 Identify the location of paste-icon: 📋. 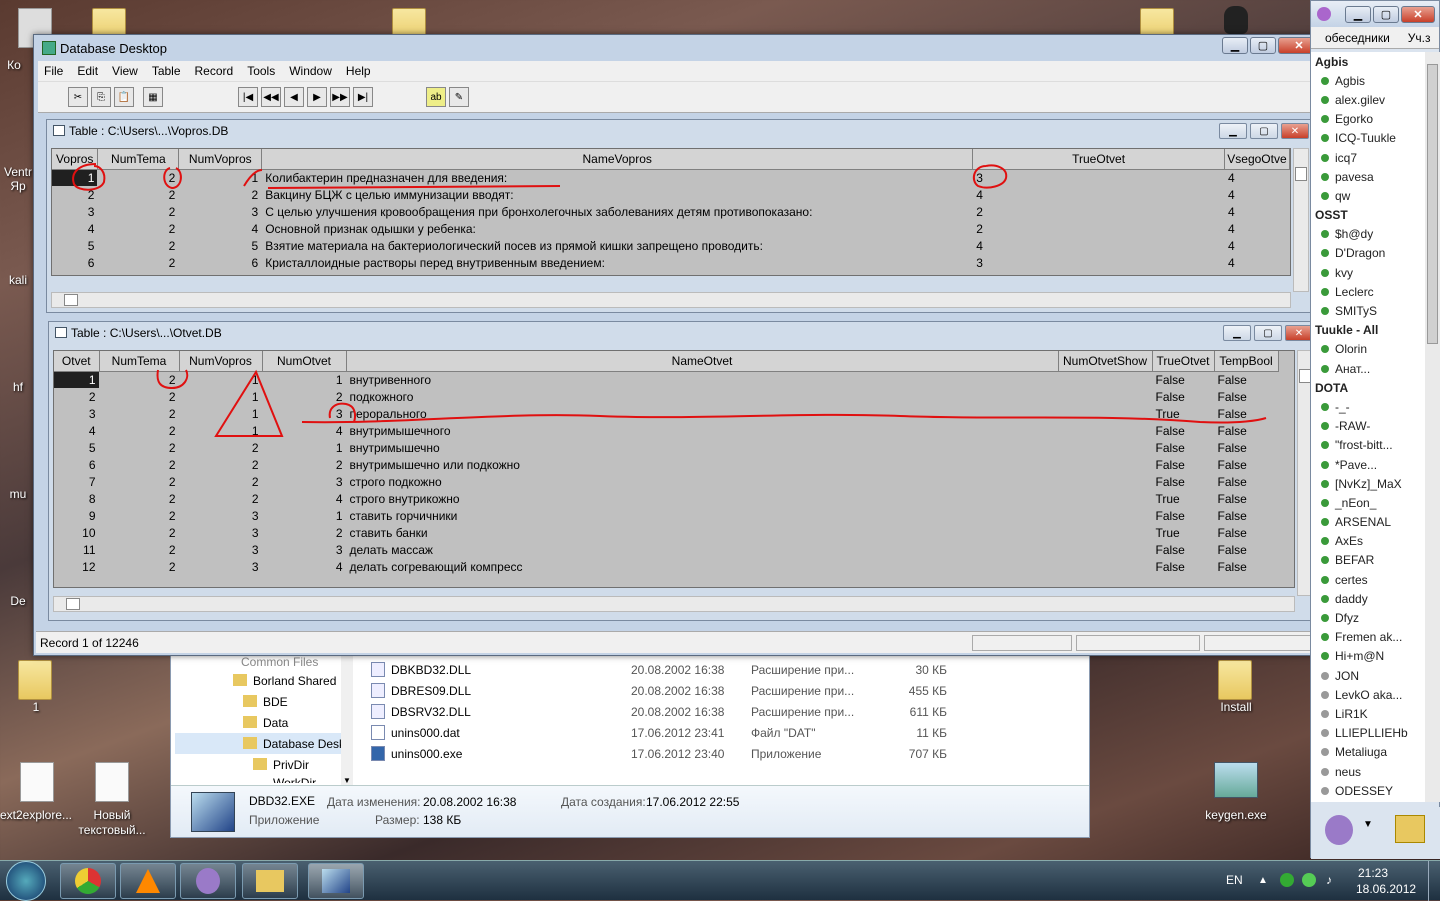
(124, 97).